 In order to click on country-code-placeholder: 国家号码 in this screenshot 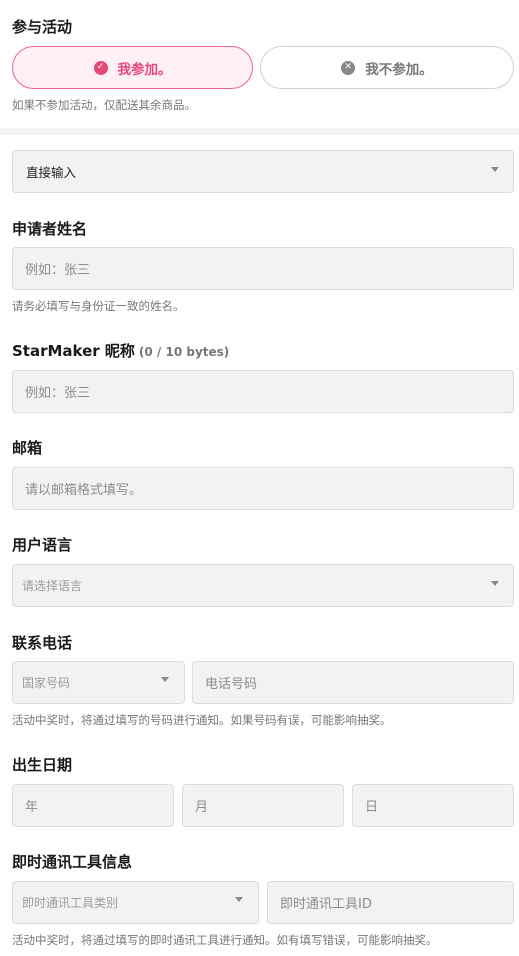, I will do `click(46, 683)`.